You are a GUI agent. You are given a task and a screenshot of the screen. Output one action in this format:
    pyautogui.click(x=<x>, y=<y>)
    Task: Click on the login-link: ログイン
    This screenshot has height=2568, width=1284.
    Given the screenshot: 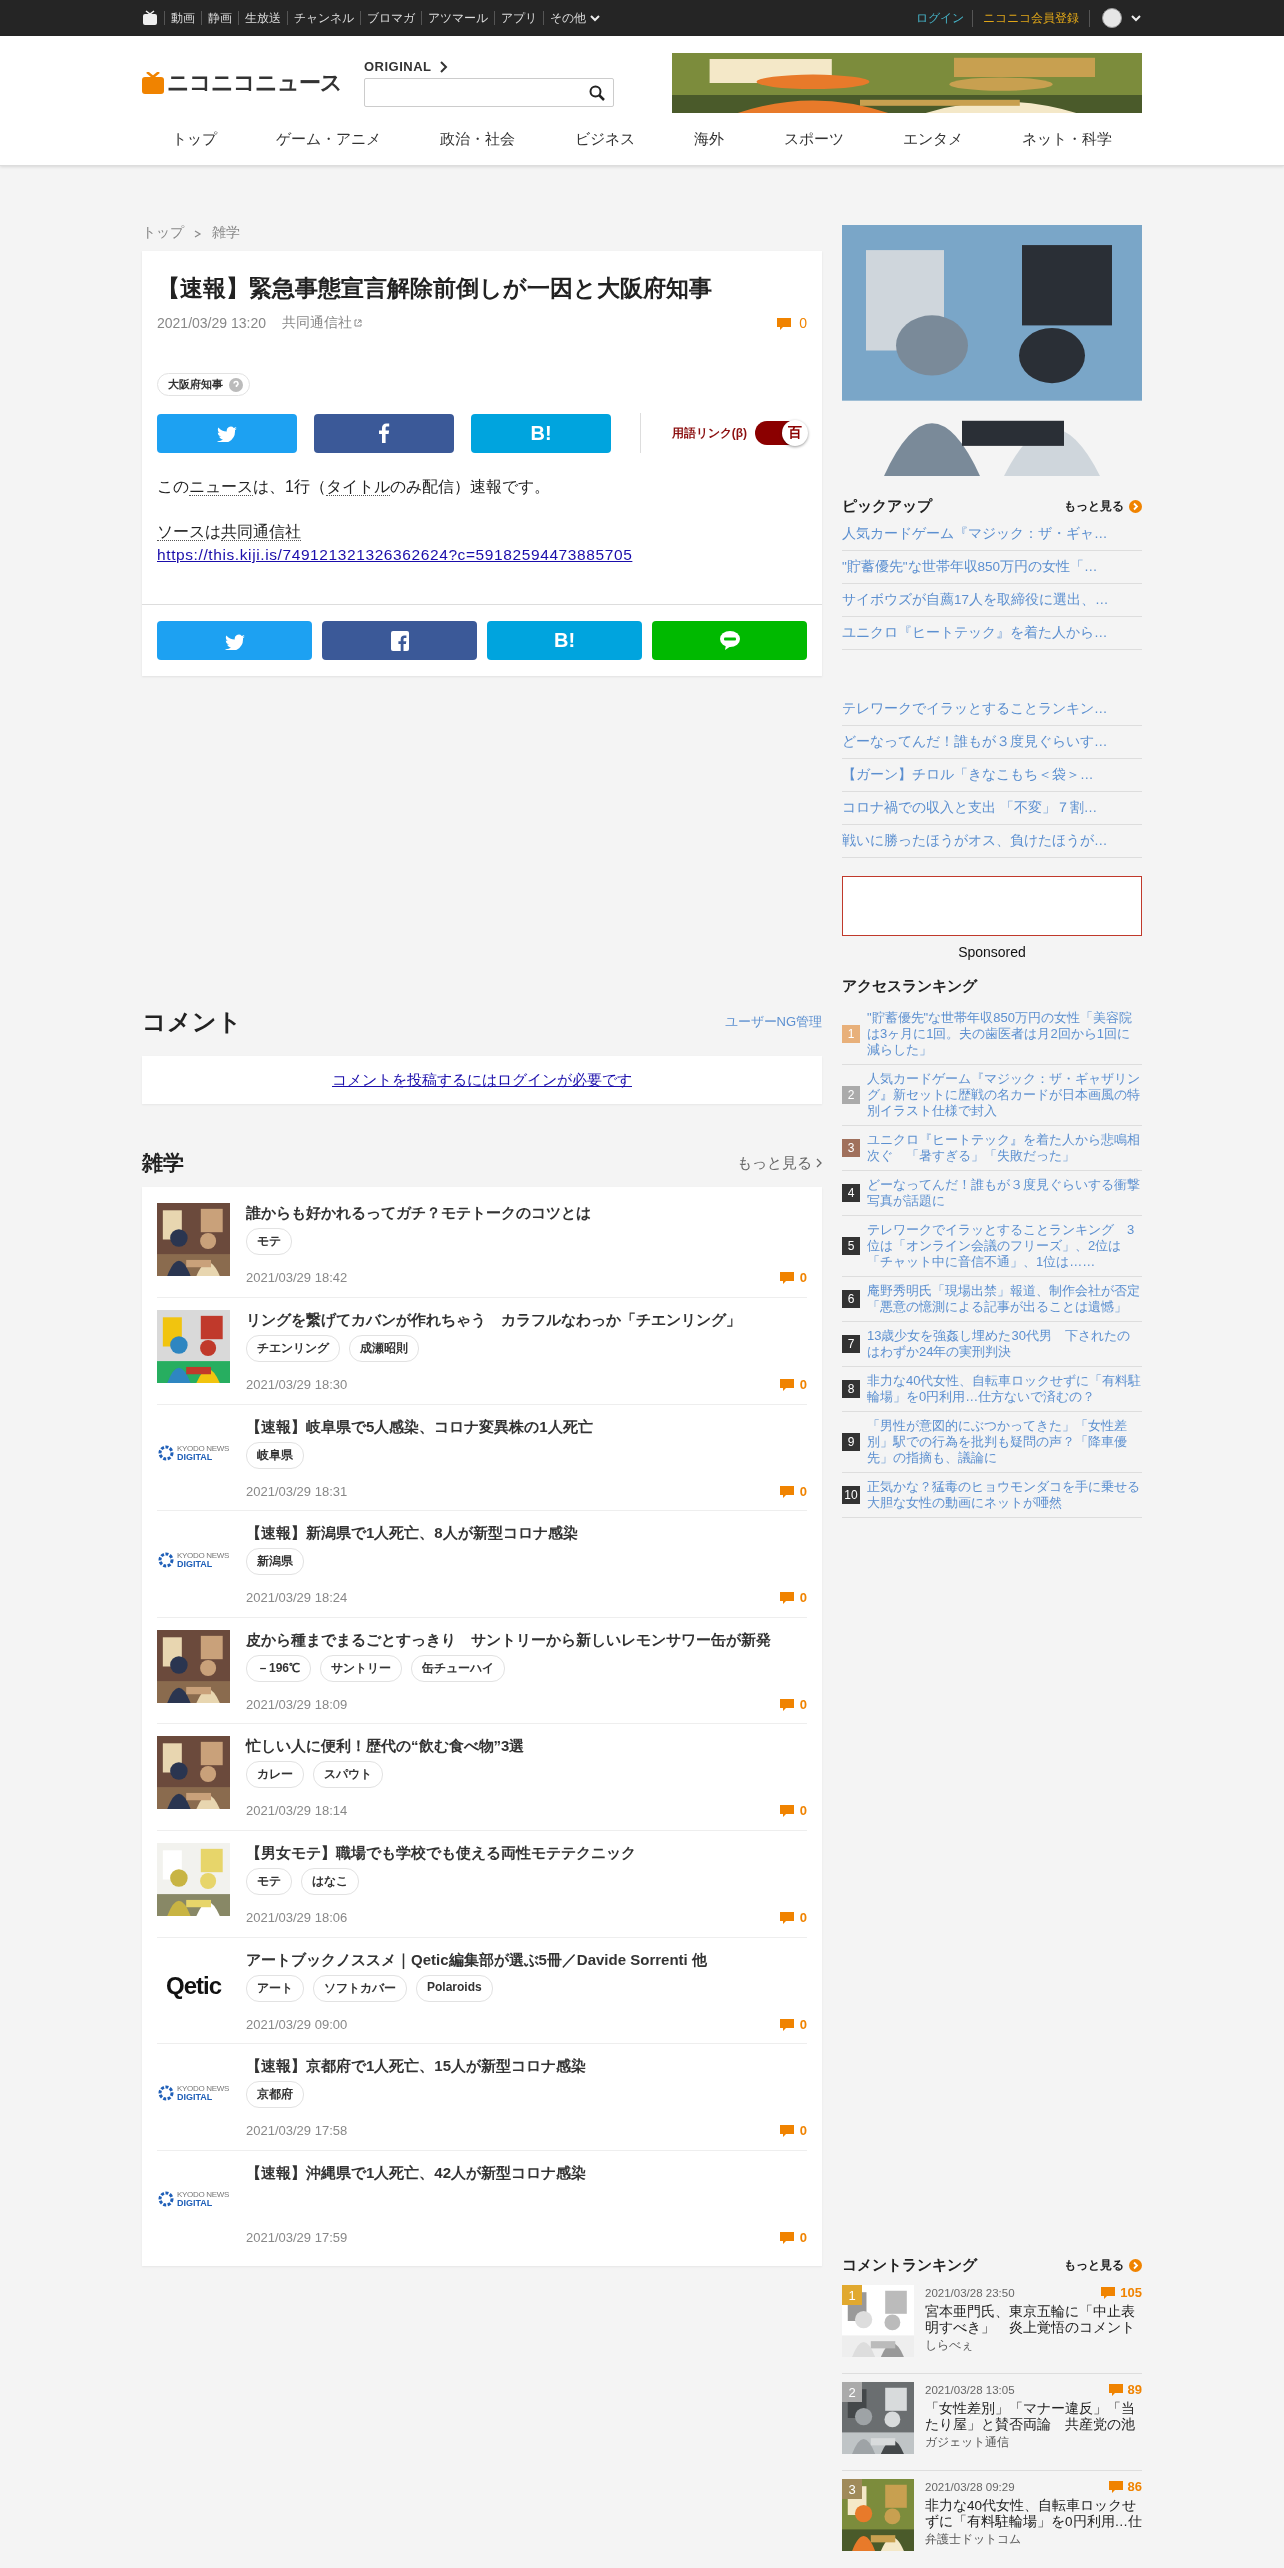 What is the action you would take?
    pyautogui.click(x=940, y=18)
    